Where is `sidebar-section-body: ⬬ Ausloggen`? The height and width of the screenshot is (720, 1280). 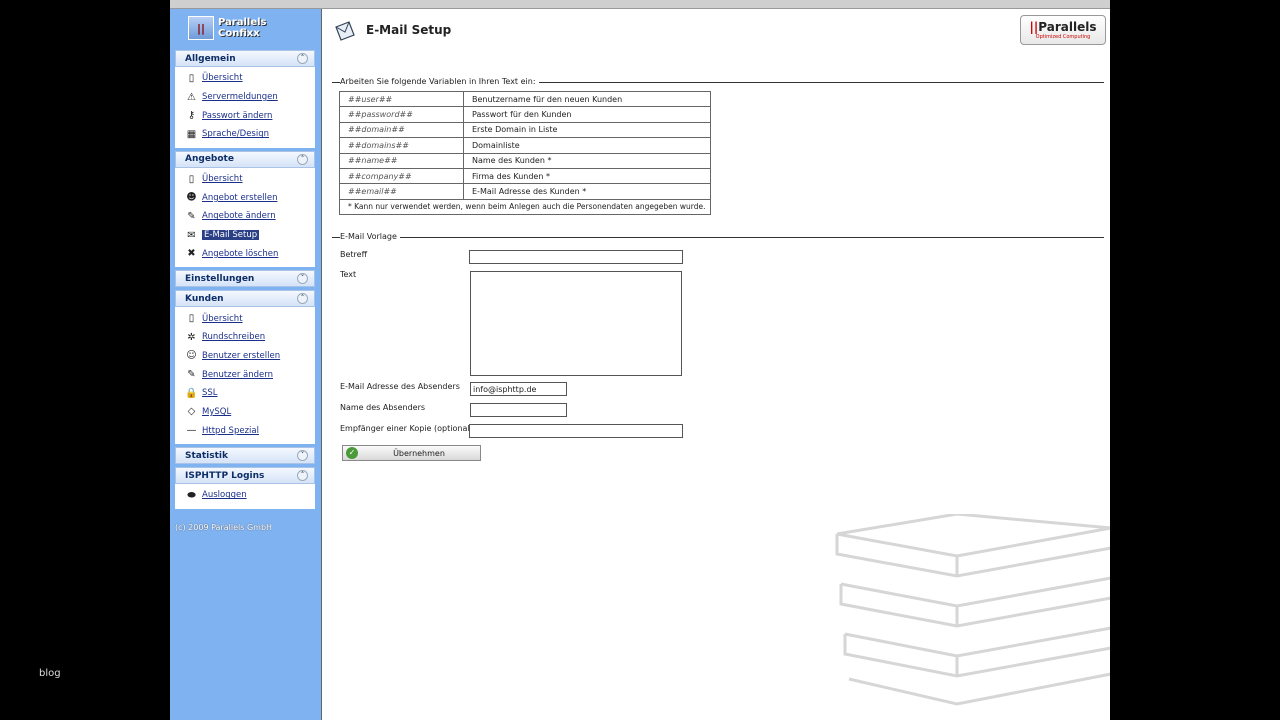
sidebar-section-body: ⬬ Ausloggen is located at coordinates (245, 496).